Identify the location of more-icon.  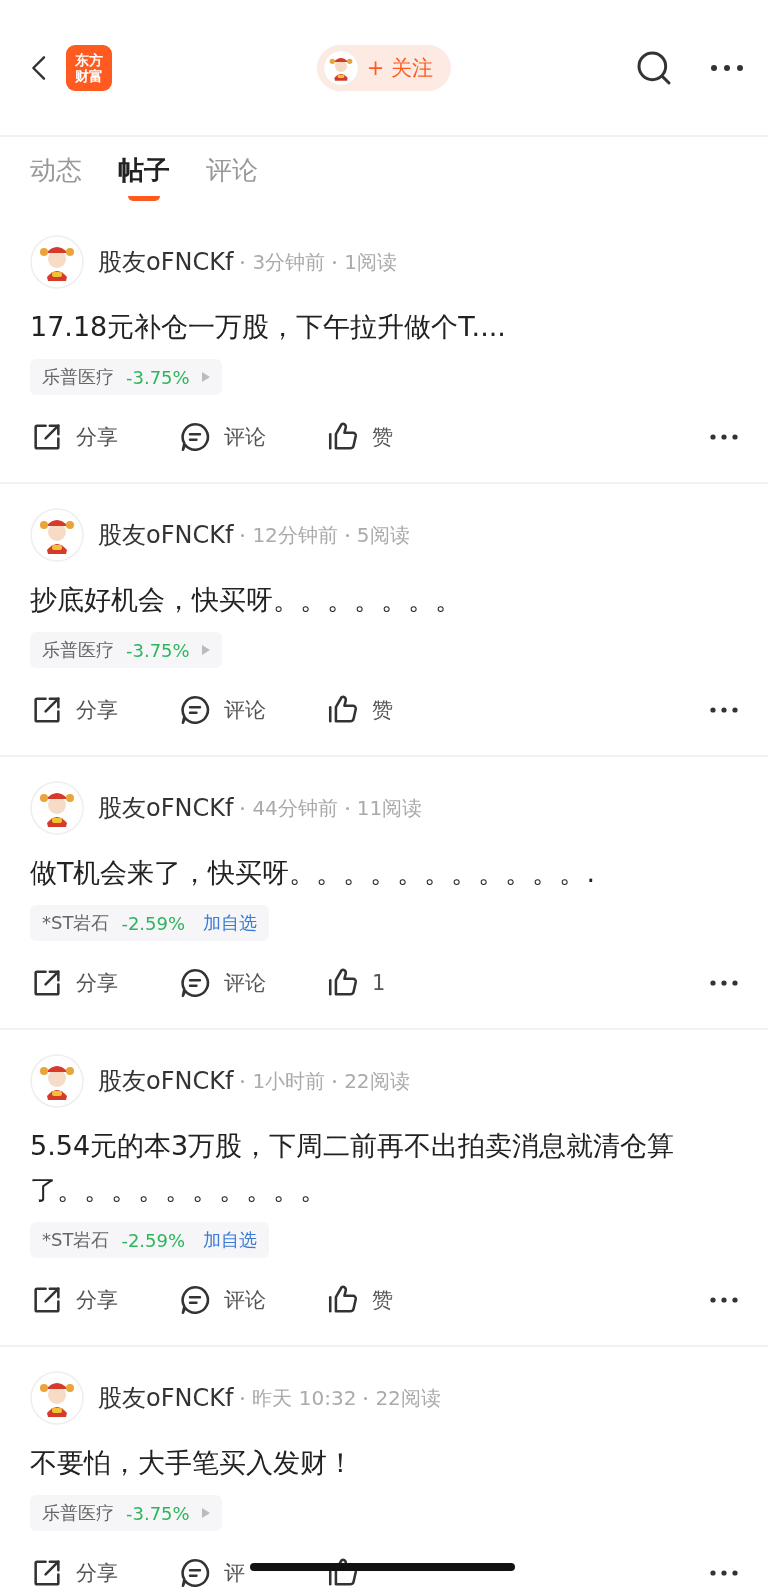
(727, 67).